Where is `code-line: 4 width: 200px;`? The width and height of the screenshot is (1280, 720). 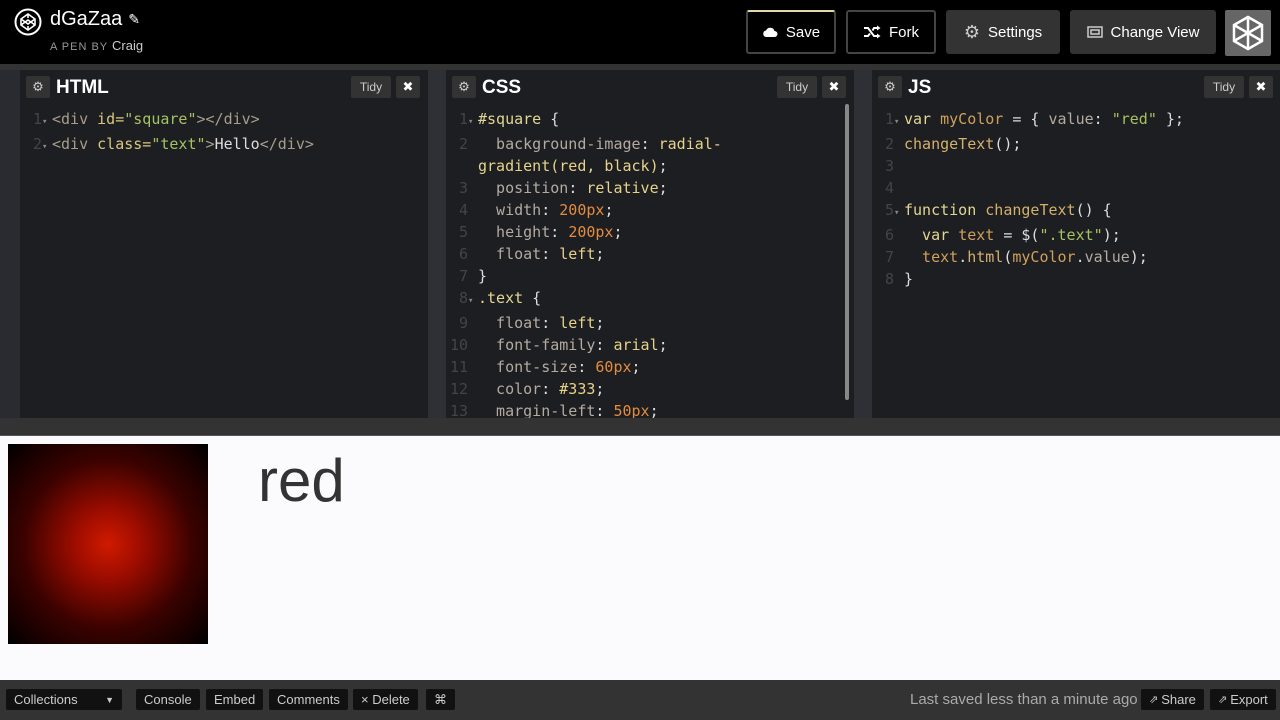
code-line: 4 width: 200px; is located at coordinates (536, 210).